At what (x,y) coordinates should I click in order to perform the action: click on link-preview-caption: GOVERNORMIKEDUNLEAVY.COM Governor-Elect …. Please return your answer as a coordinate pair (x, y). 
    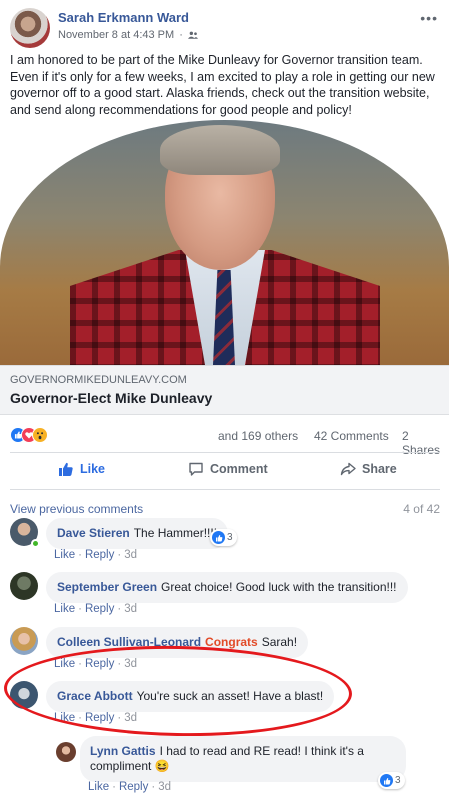
    Looking at the image, I should click on (224, 390).